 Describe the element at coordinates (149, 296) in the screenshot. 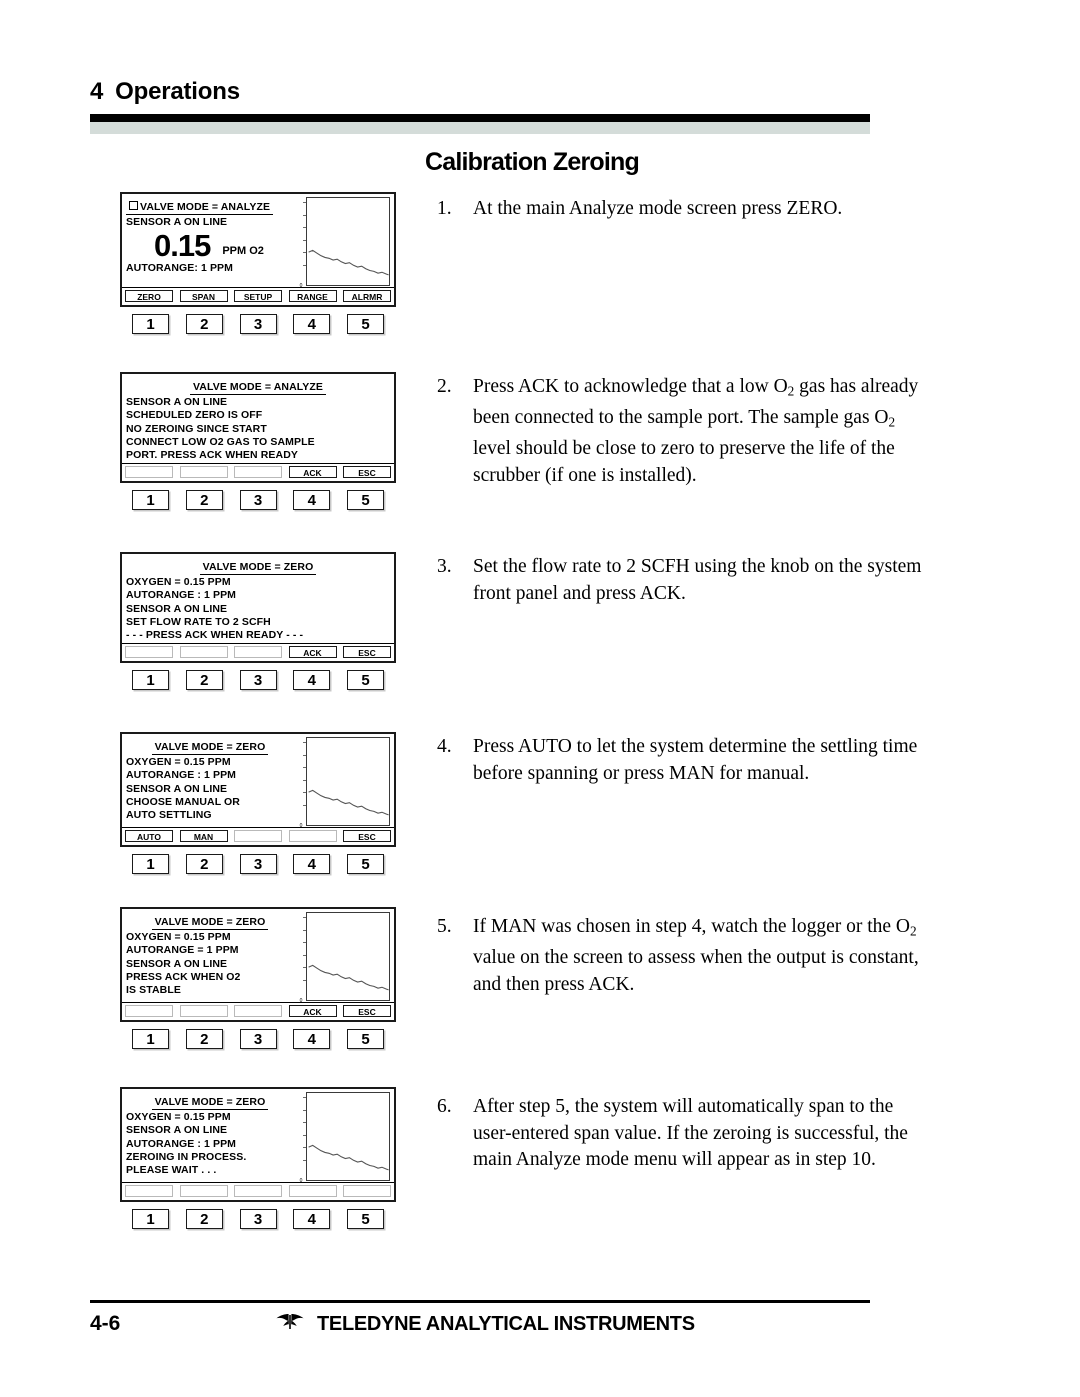

I see `softkey-zero: ZERO` at that location.